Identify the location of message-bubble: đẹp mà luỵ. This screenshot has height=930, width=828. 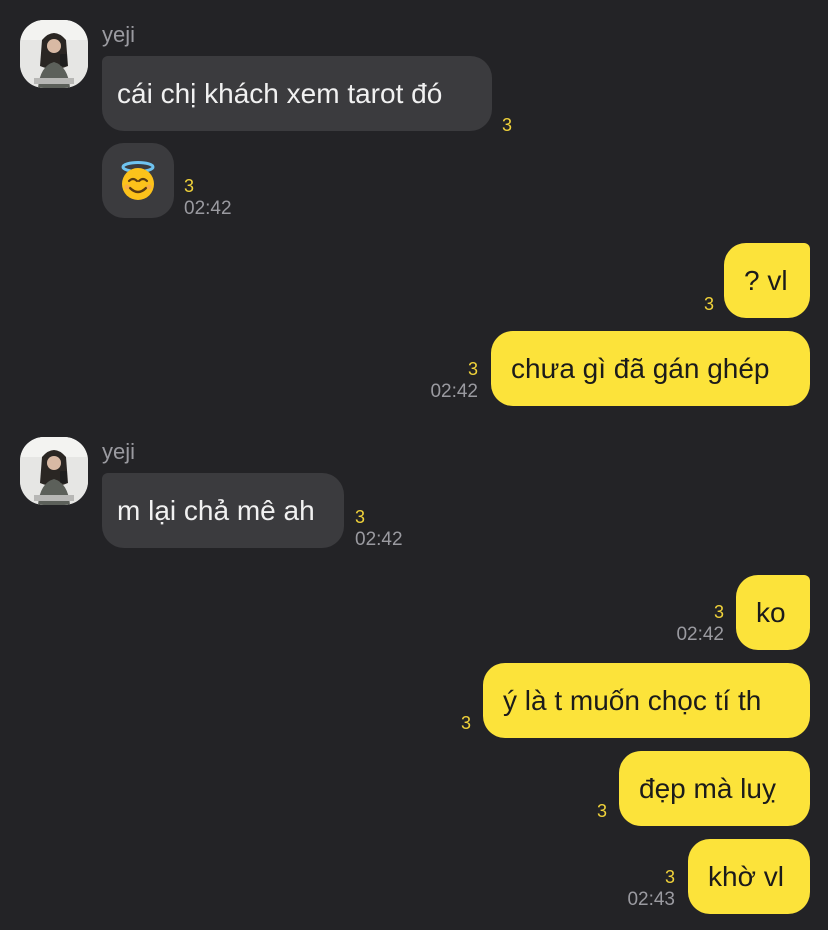
(714, 788).